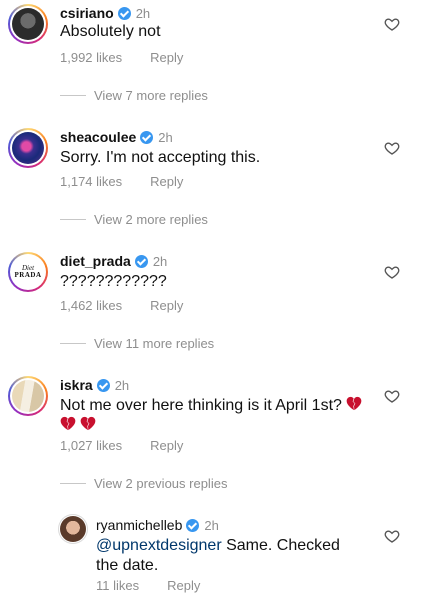 This screenshot has height=600, width=424. Describe the element at coordinates (91, 445) in the screenshot. I see `likes-count: 1,027 likes` at that location.